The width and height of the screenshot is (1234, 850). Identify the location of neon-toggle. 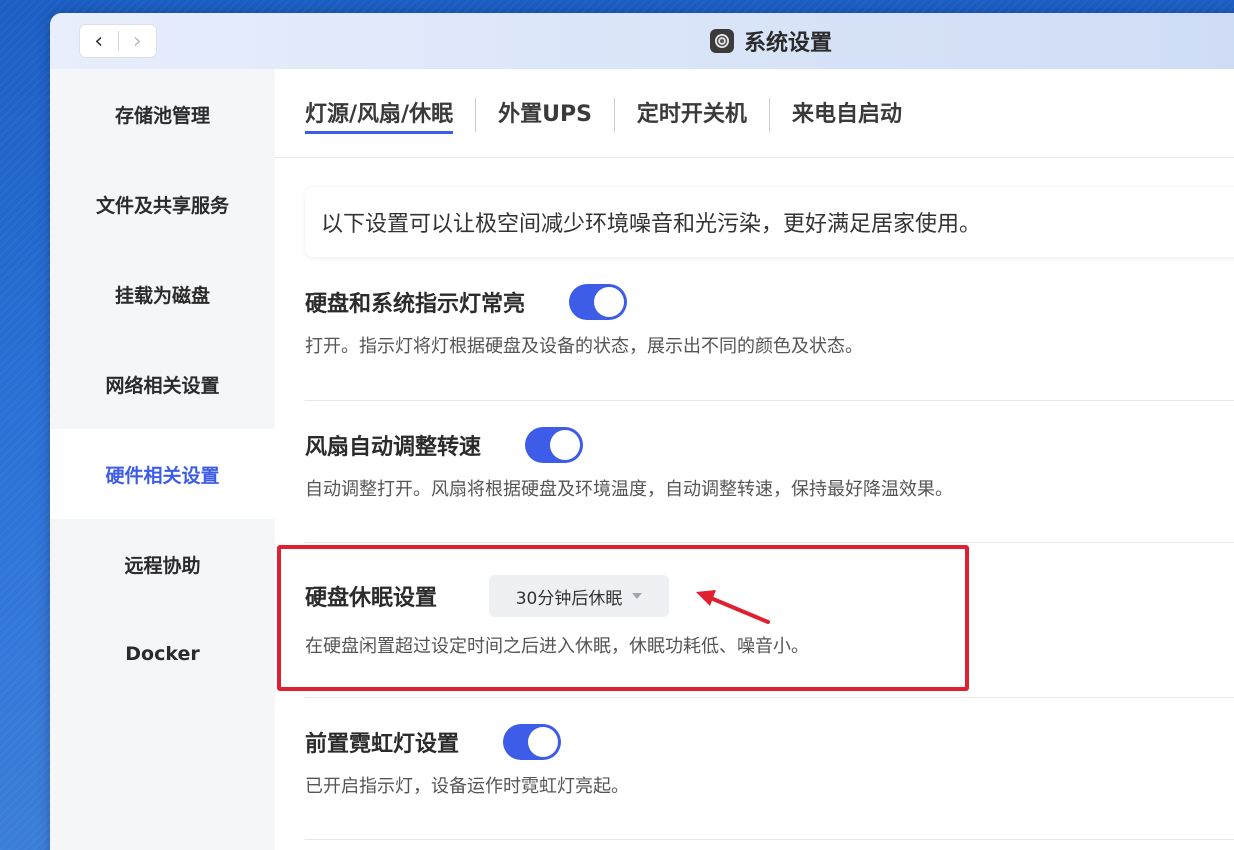
(532, 742).